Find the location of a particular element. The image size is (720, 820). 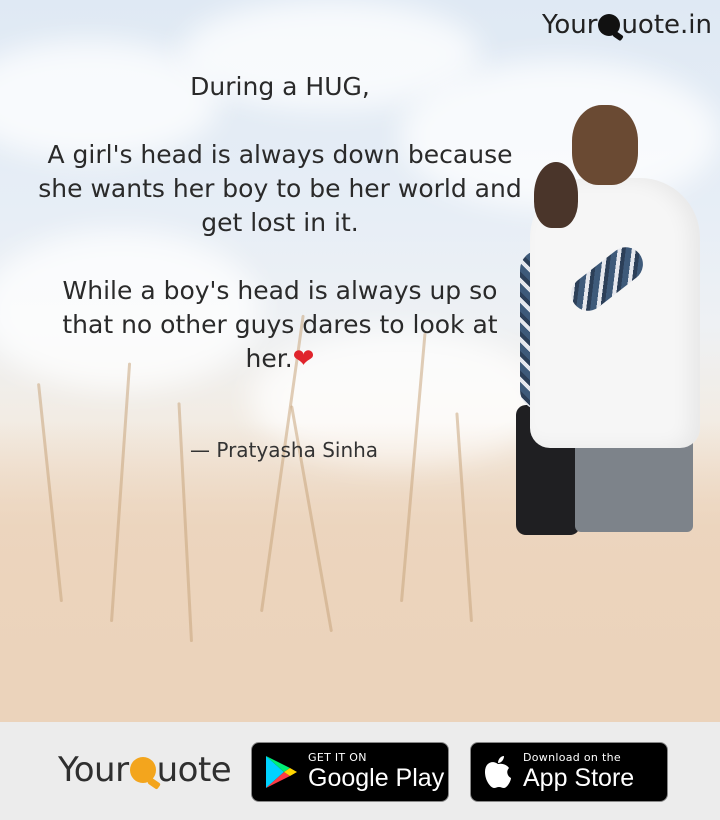

google-play-label: Google Play is located at coordinates (376, 778).